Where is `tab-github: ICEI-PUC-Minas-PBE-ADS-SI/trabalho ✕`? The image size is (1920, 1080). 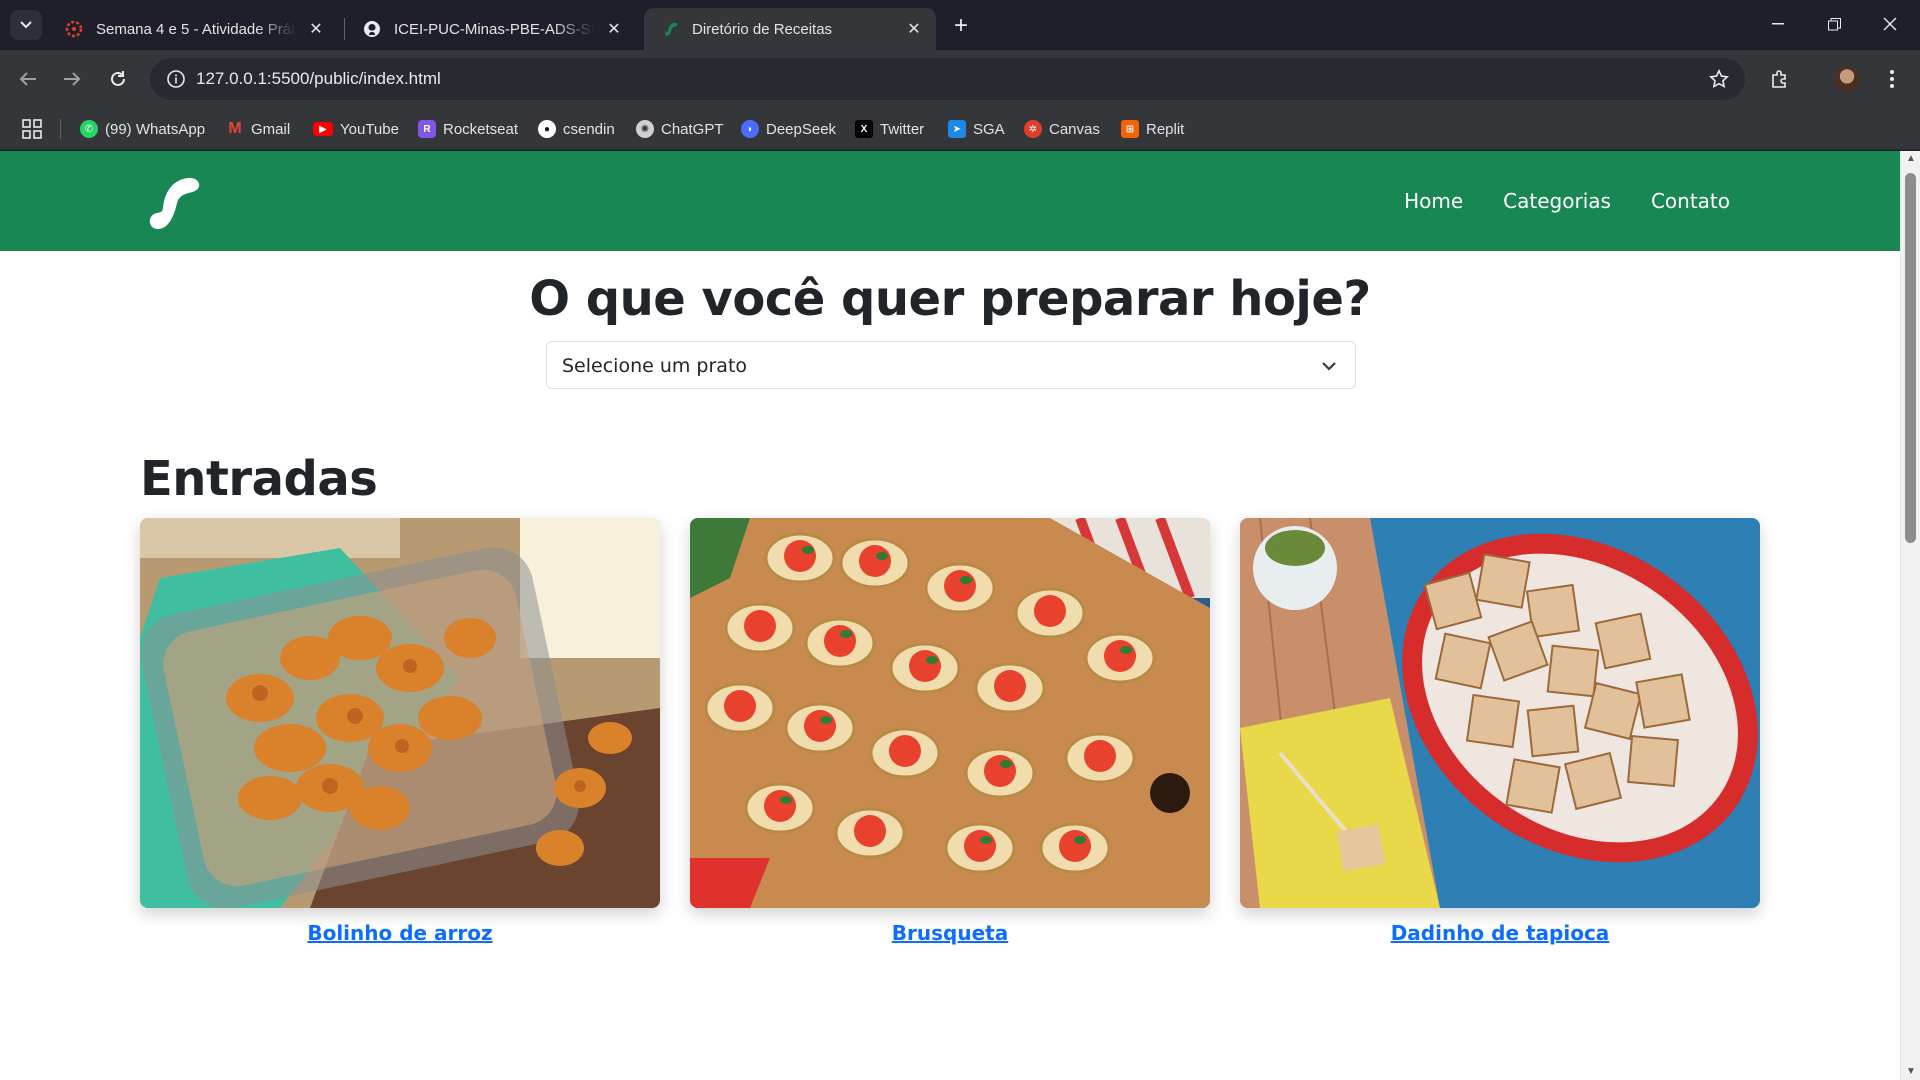 tab-github: ICEI-PUC-Minas-PBE-ADS-SI/trabalho ✕ is located at coordinates (491, 29).